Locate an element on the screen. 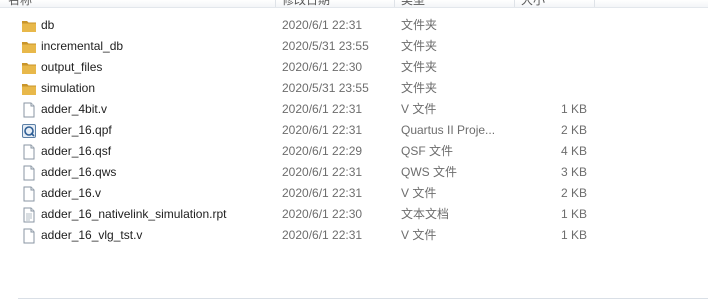 Image resolution: width=708 pixels, height=300 pixels. text-document-icon is located at coordinates (29, 215).